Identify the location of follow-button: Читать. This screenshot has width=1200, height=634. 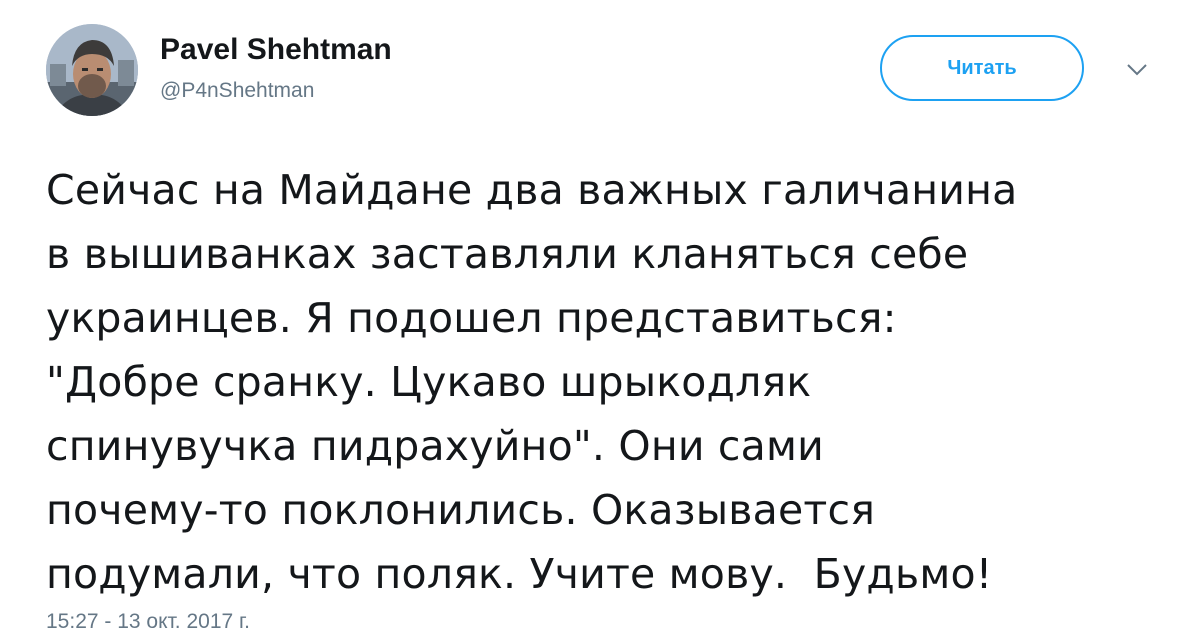
(982, 68).